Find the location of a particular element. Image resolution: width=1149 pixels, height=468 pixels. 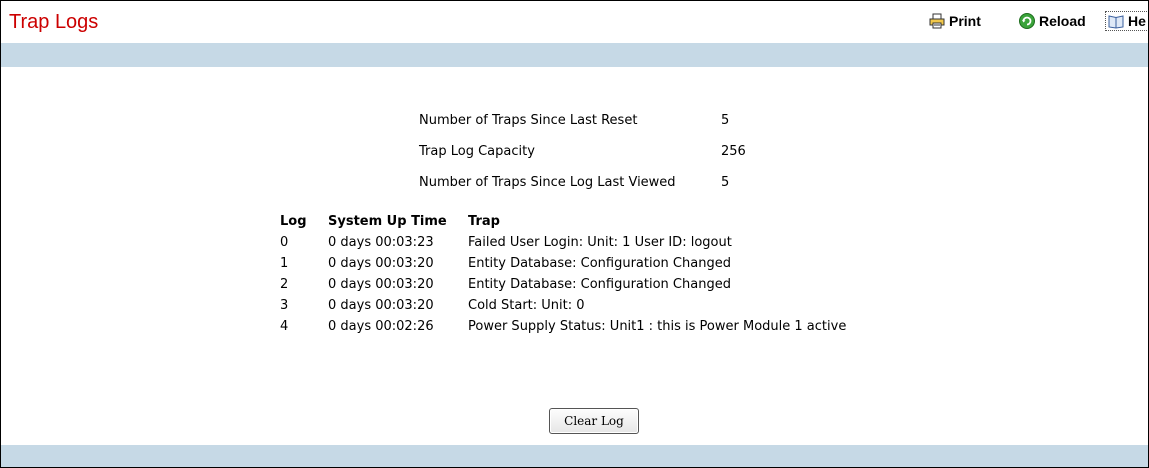

toolbar: Print Reload He is located at coordinates (1037, 21).